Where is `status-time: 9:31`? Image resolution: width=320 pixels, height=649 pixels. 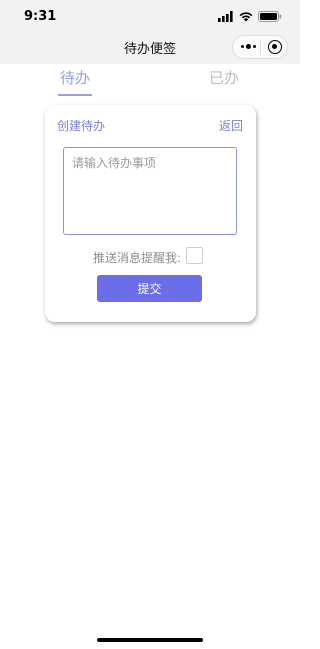
status-time: 9:31 is located at coordinates (40, 16).